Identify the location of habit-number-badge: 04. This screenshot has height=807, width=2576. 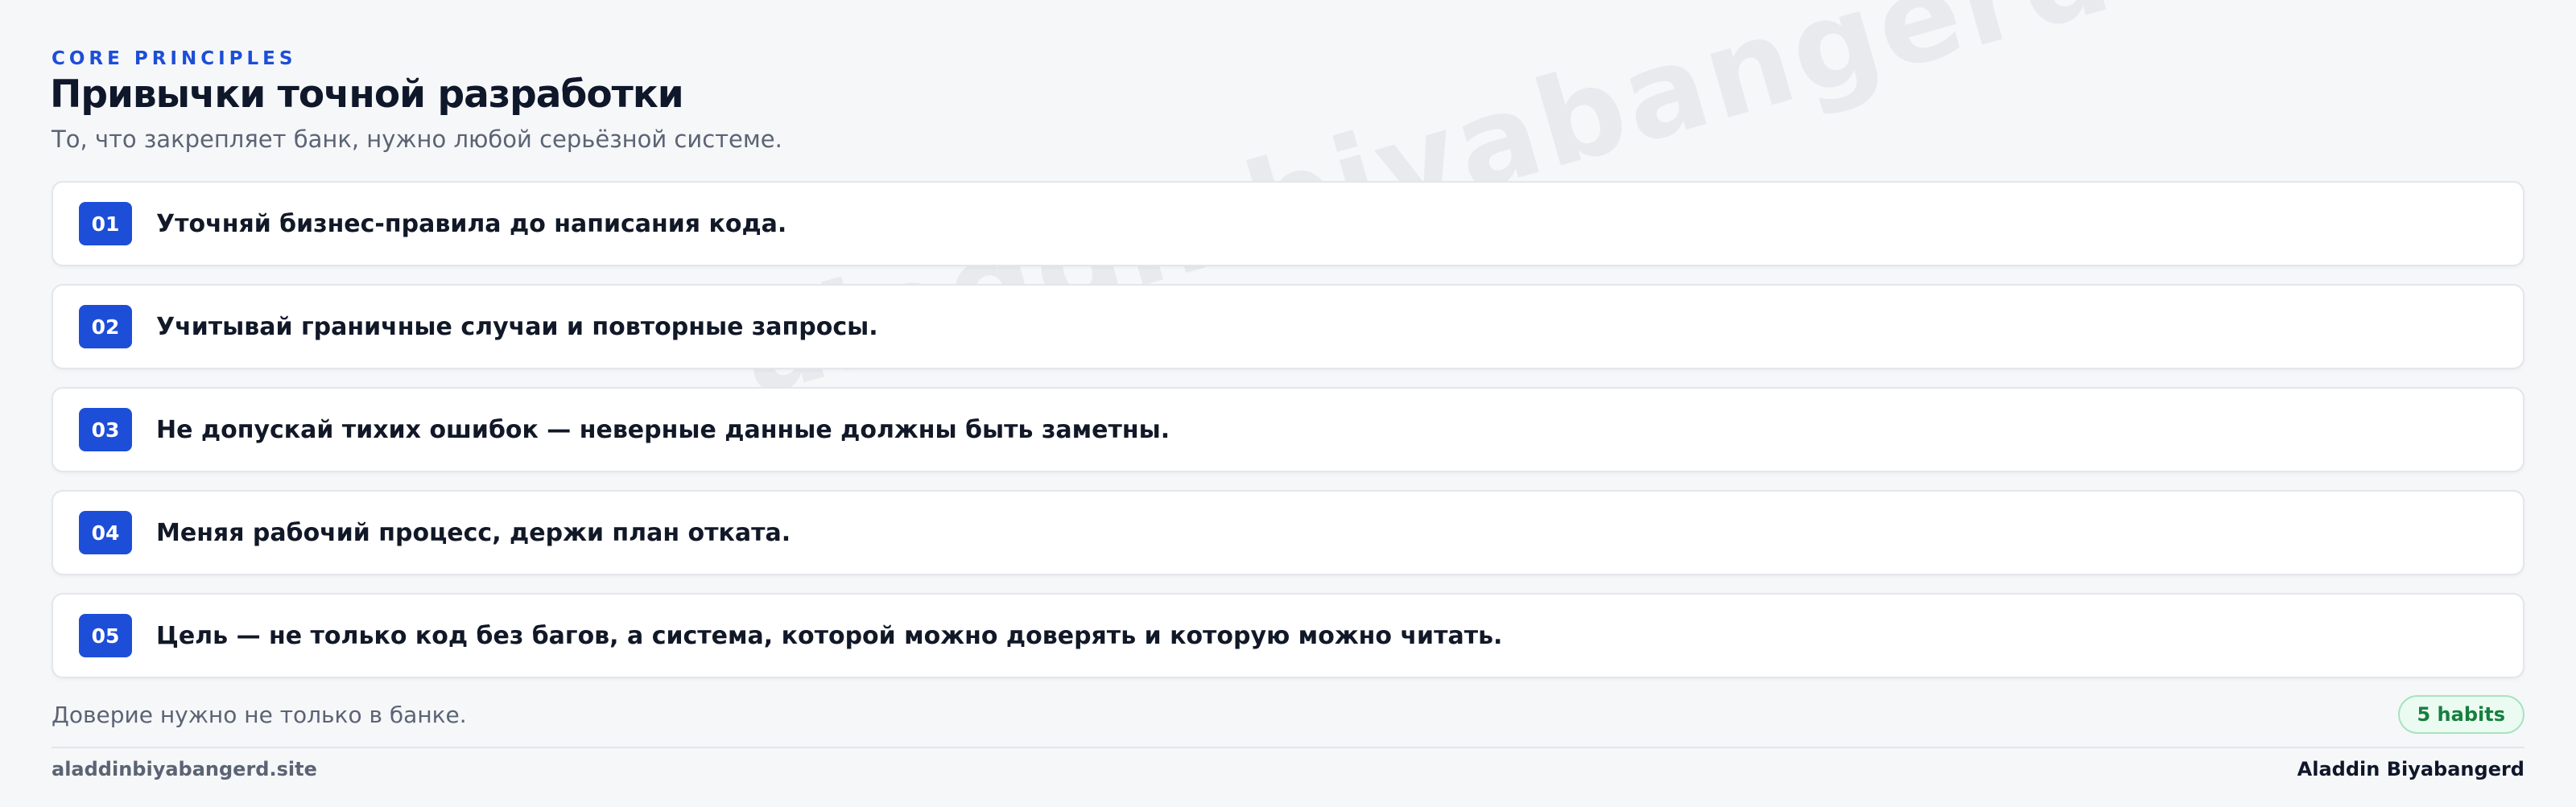
(106, 532).